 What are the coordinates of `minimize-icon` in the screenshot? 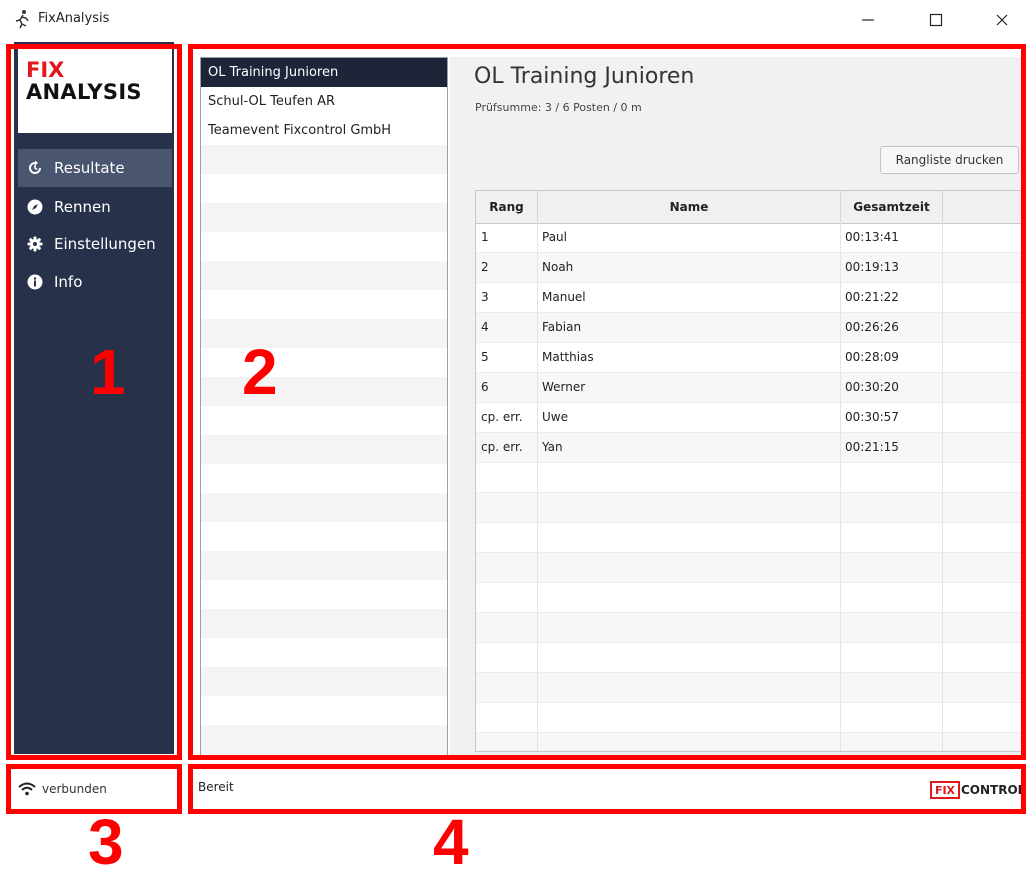 It's located at (868, 20).